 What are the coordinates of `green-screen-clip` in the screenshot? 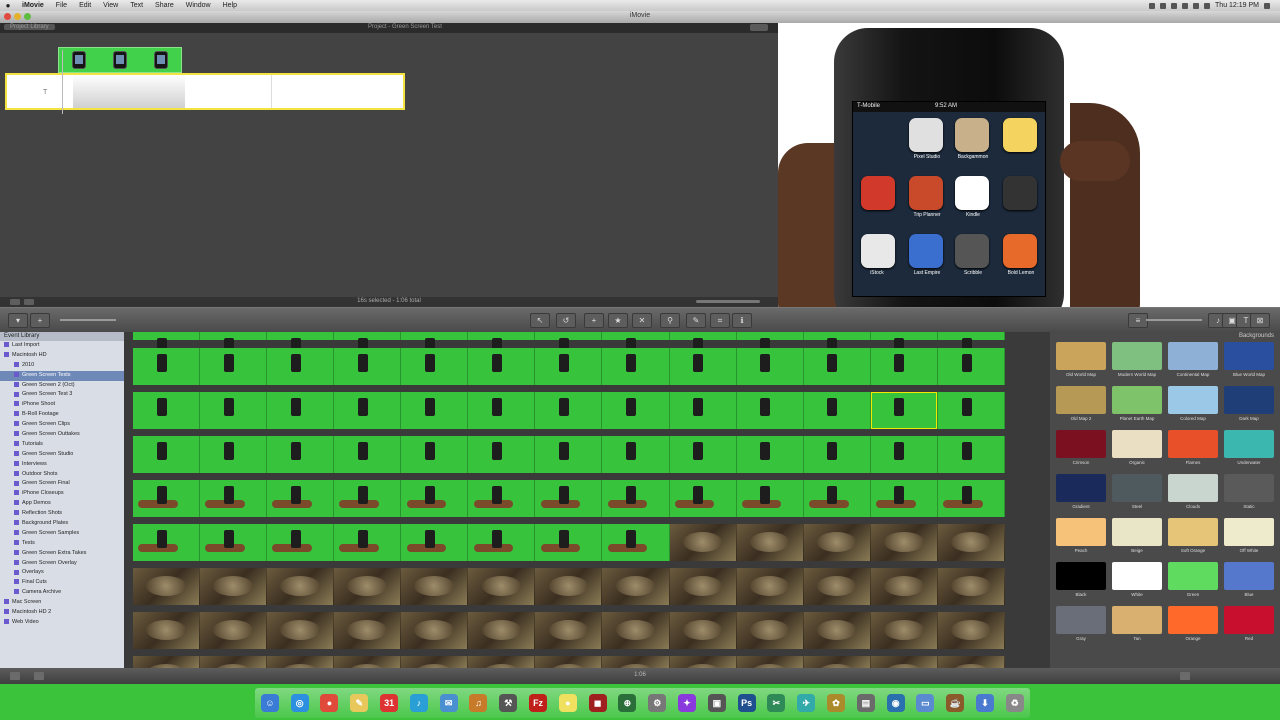 It's located at (120, 60).